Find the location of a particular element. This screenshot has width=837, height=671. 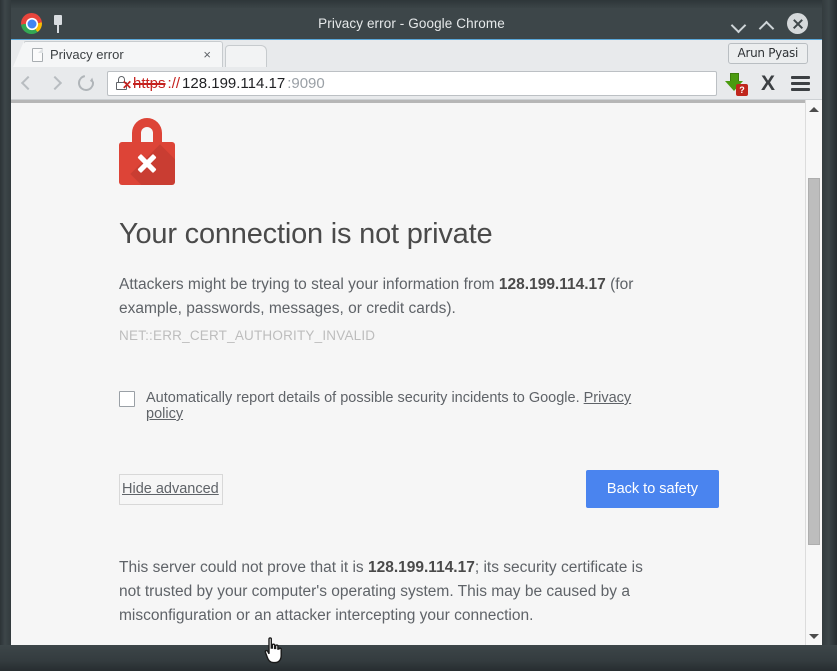

window-frame-left is located at coordinates (5, 335).